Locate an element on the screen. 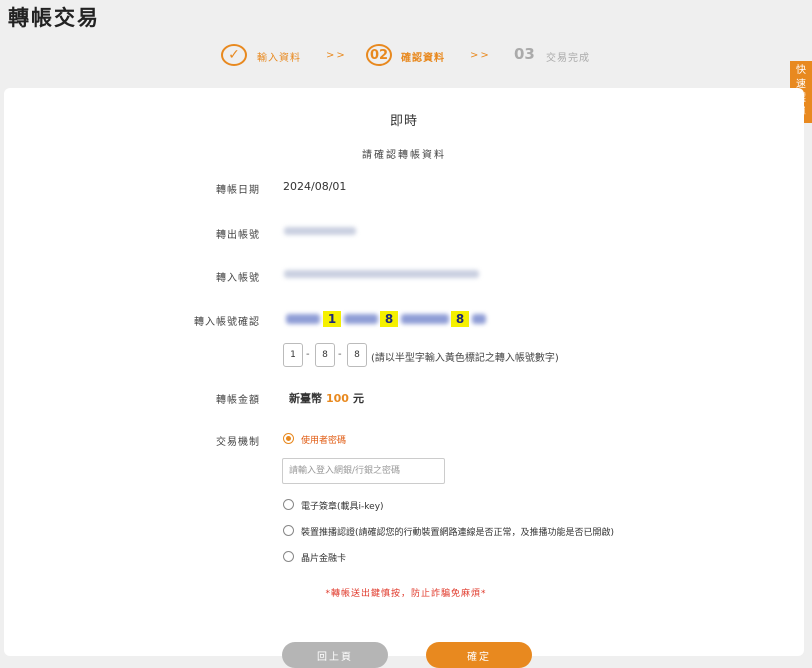 The width and height of the screenshot is (812, 668). card-title: 即時 is located at coordinates (403, 121).